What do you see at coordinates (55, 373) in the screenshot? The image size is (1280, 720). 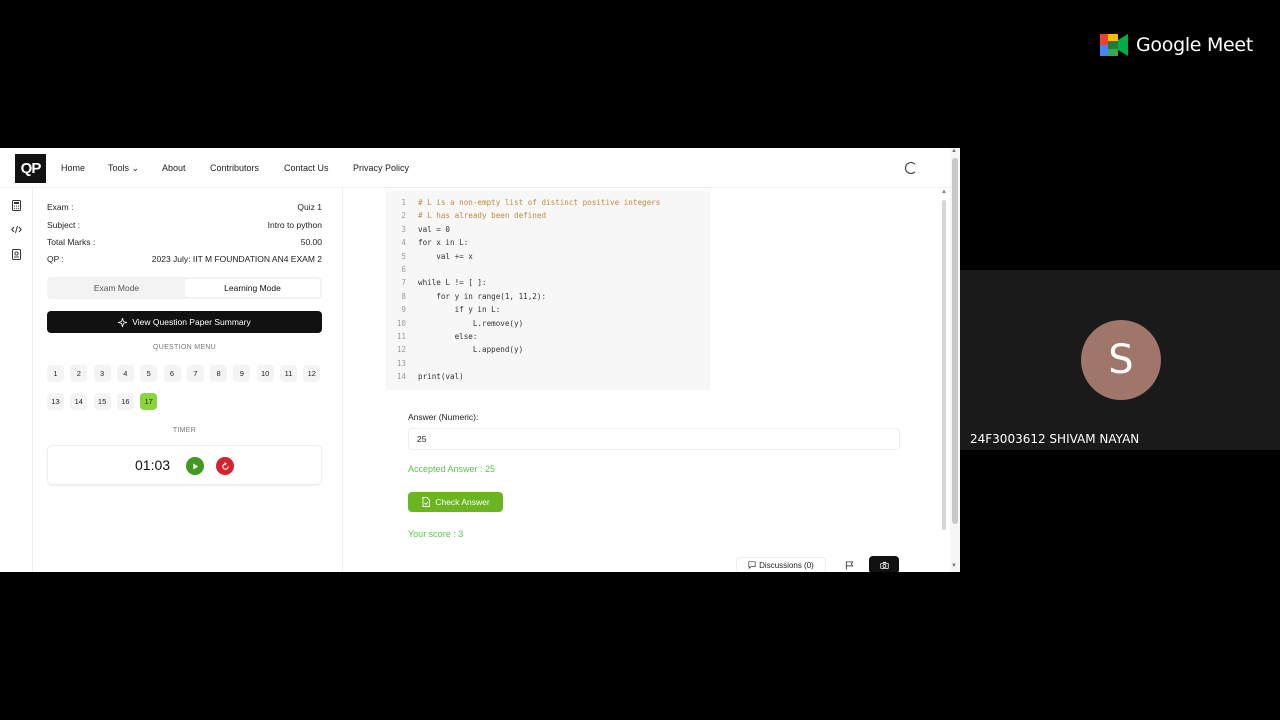 I see `question-button-1: 1` at bounding box center [55, 373].